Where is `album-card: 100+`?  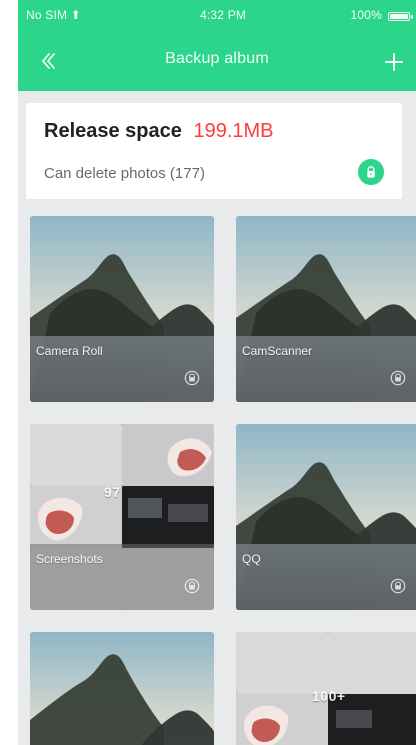 album-card: 100+ is located at coordinates (326, 688).